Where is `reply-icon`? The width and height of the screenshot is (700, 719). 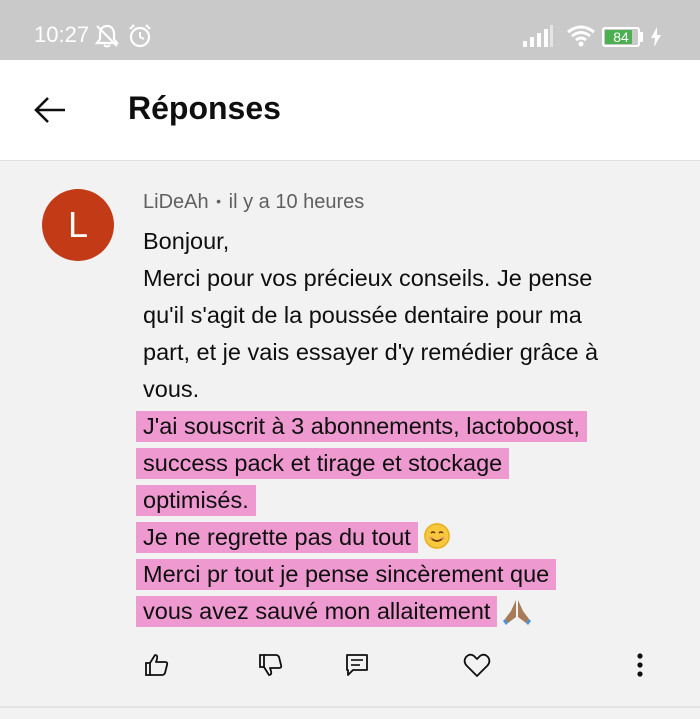 reply-icon is located at coordinates (357, 665).